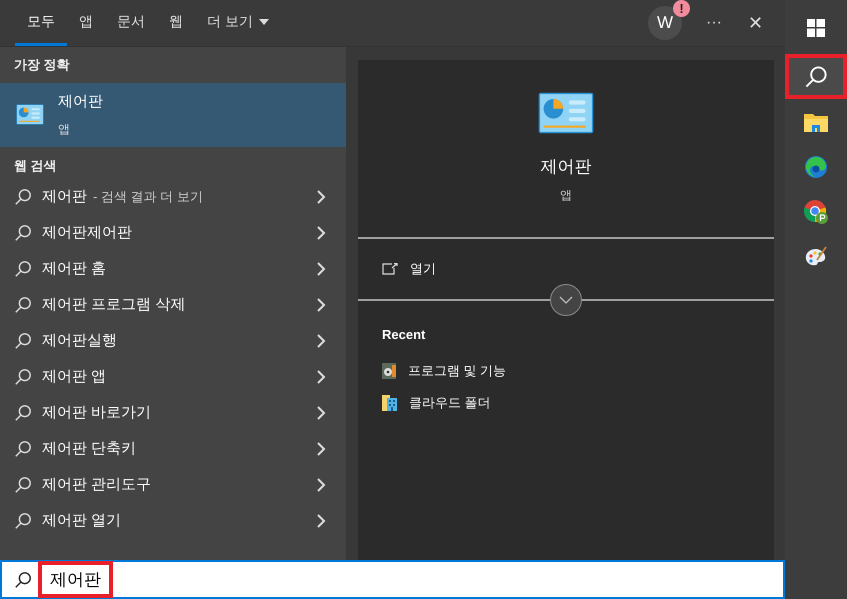 This screenshot has width=847, height=599. Describe the element at coordinates (42, 65) in the screenshot. I see `section-heading: 가장 정확` at that location.